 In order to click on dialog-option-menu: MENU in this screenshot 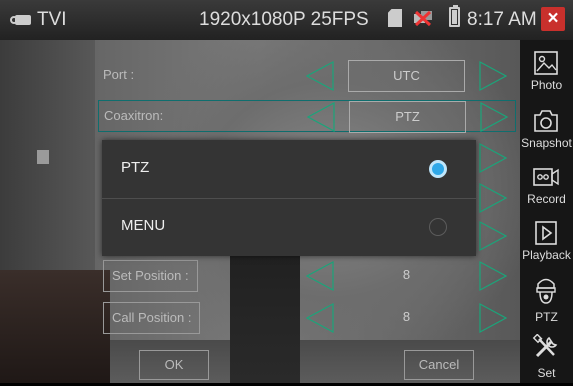, I will do `click(289, 227)`.